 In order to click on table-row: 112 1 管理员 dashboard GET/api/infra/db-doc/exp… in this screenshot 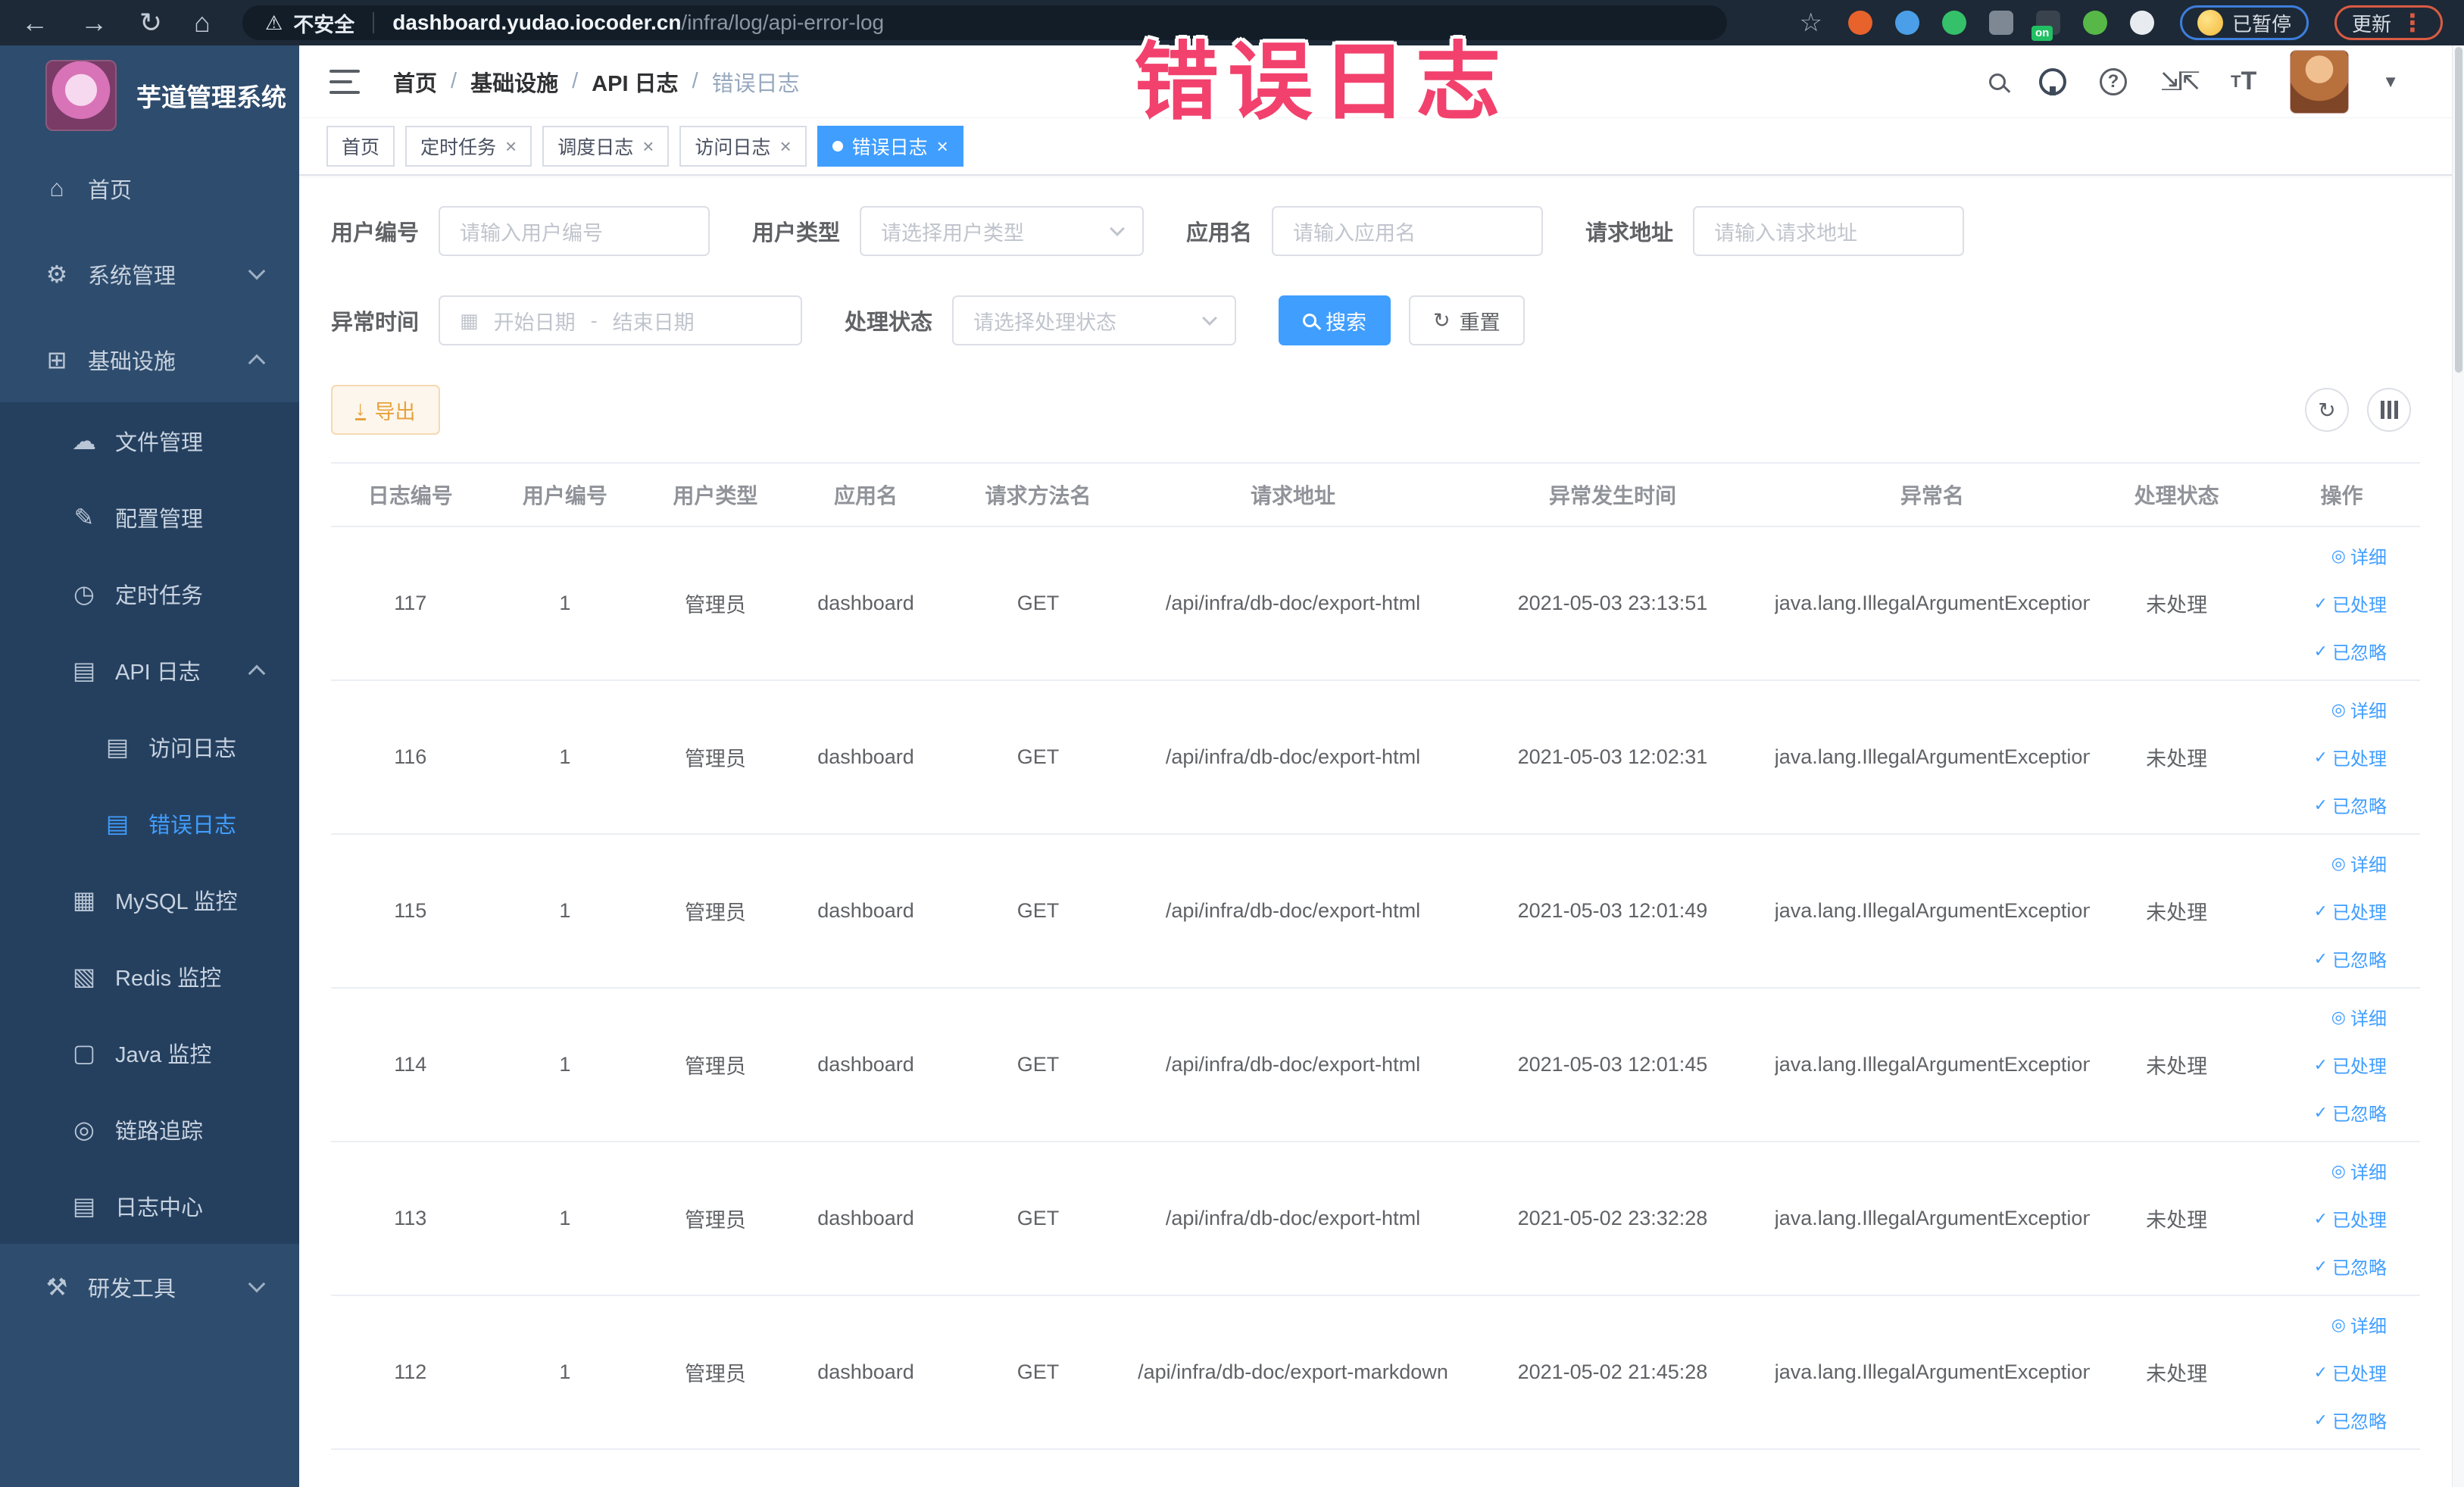, I will do `click(1375, 1372)`.